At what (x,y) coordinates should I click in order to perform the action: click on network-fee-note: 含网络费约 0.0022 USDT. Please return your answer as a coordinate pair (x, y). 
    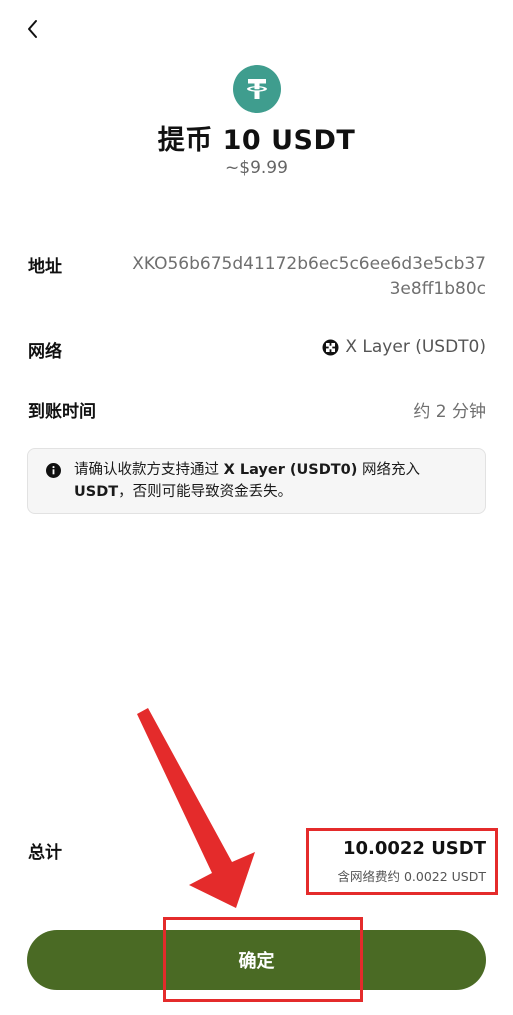
    Looking at the image, I should click on (411, 876).